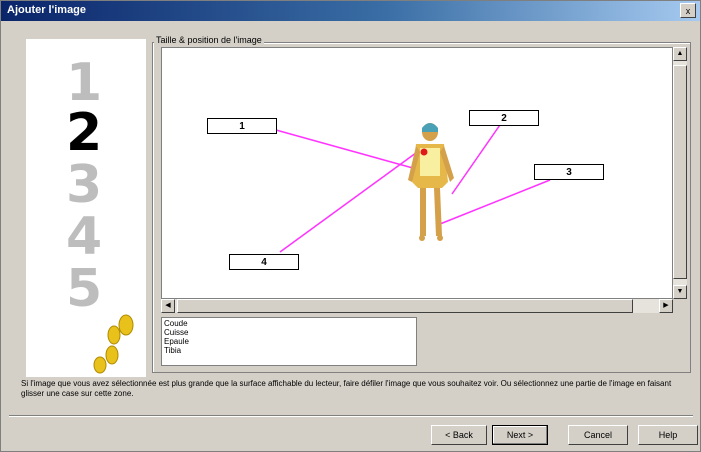 The height and width of the screenshot is (452, 701). What do you see at coordinates (350, 11) in the screenshot?
I see `title-bar: Ajouter l'image x` at bounding box center [350, 11].